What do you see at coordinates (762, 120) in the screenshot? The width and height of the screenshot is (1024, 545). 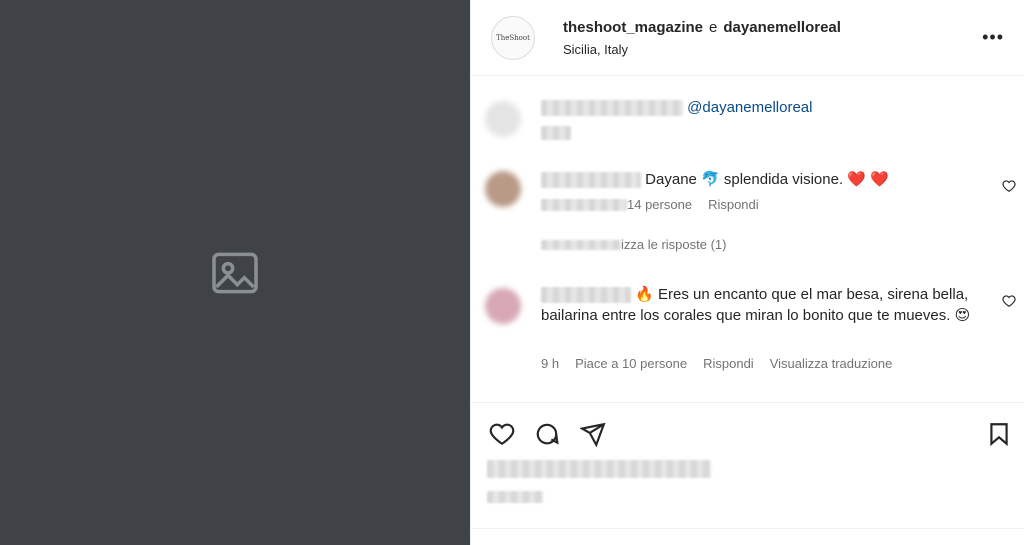 I see `caption-text: @dayanemelloreal` at bounding box center [762, 120].